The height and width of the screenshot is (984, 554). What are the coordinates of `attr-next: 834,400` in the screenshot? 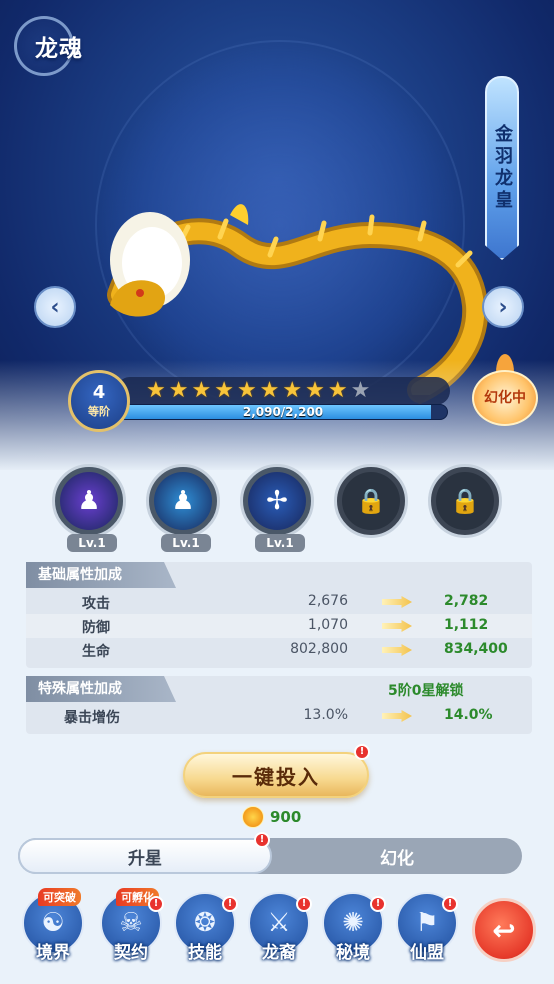 It's located at (476, 649).